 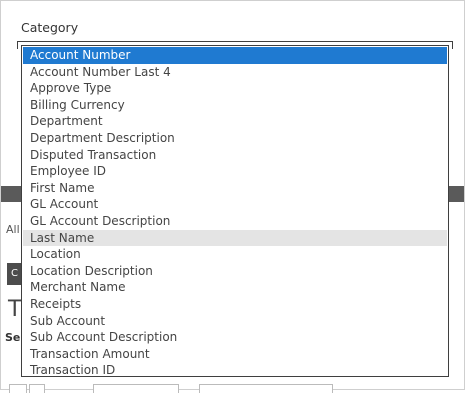 What do you see at coordinates (50, 27) in the screenshot?
I see `category-label: Category` at bounding box center [50, 27].